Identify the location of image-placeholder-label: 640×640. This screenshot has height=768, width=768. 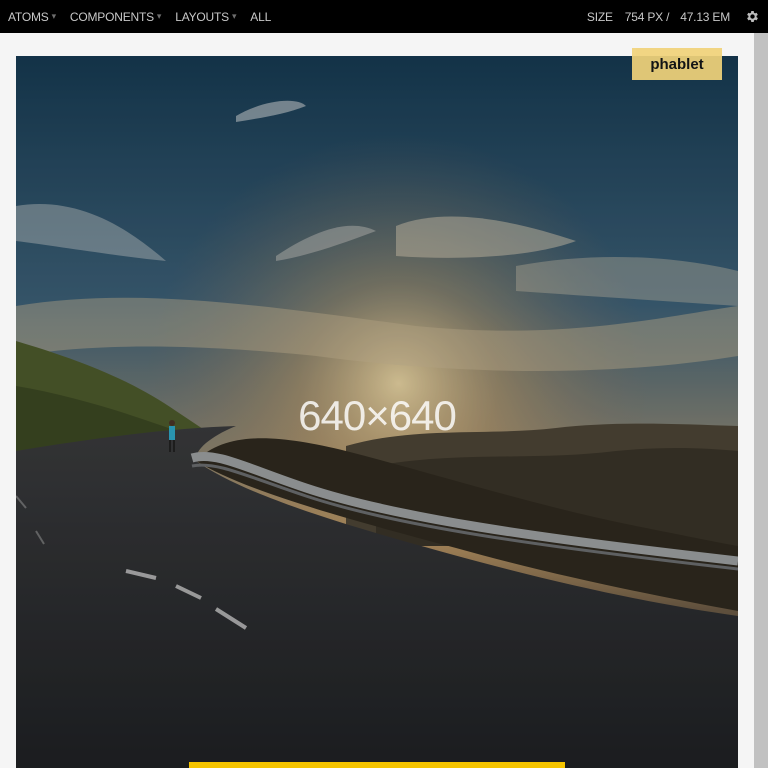
(377, 415).